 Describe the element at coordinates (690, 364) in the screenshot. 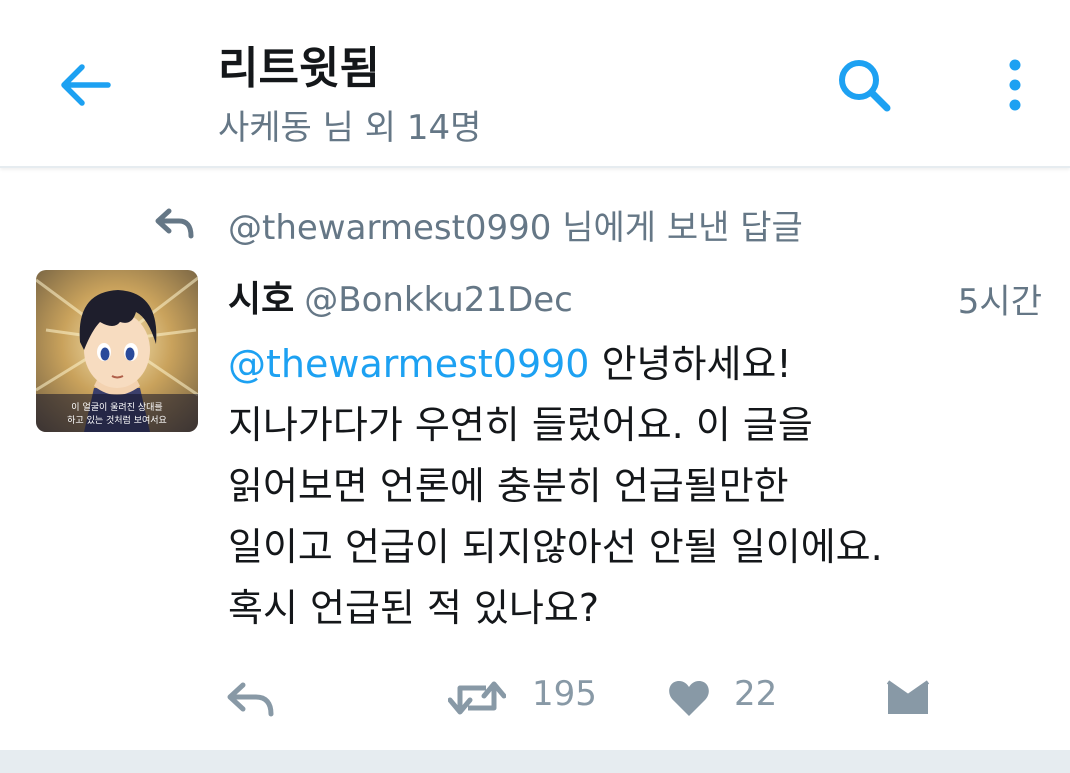

I see `tweet-text-line-rest: 안녕하세요!` at that location.